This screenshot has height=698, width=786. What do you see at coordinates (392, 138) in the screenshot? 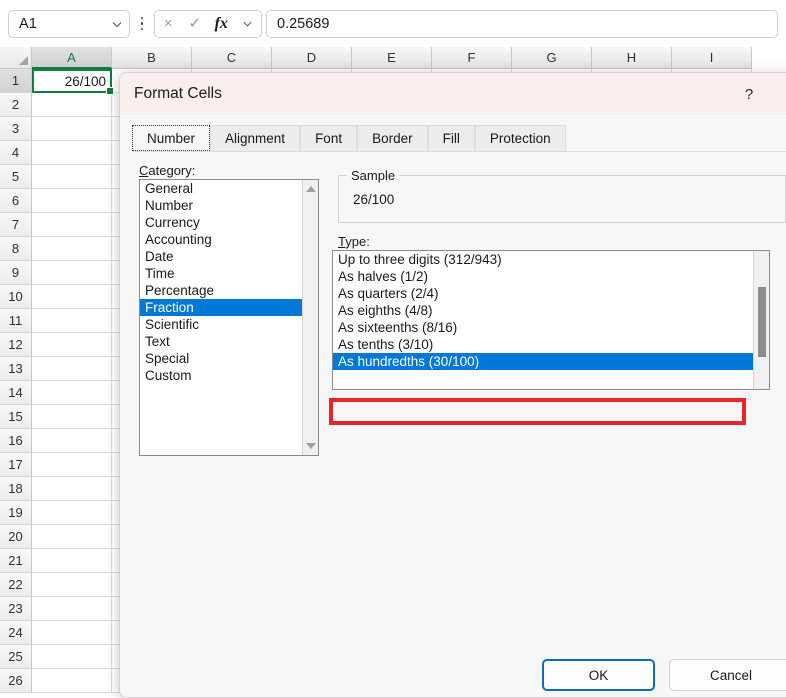
I see `tab-border: Border` at bounding box center [392, 138].